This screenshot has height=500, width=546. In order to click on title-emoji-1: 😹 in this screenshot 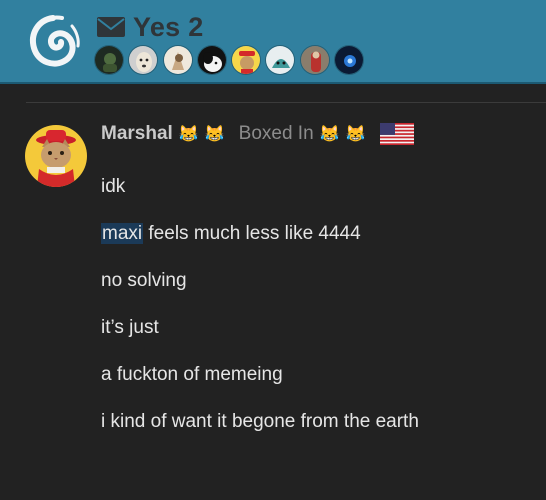, I will do `click(329, 134)`.